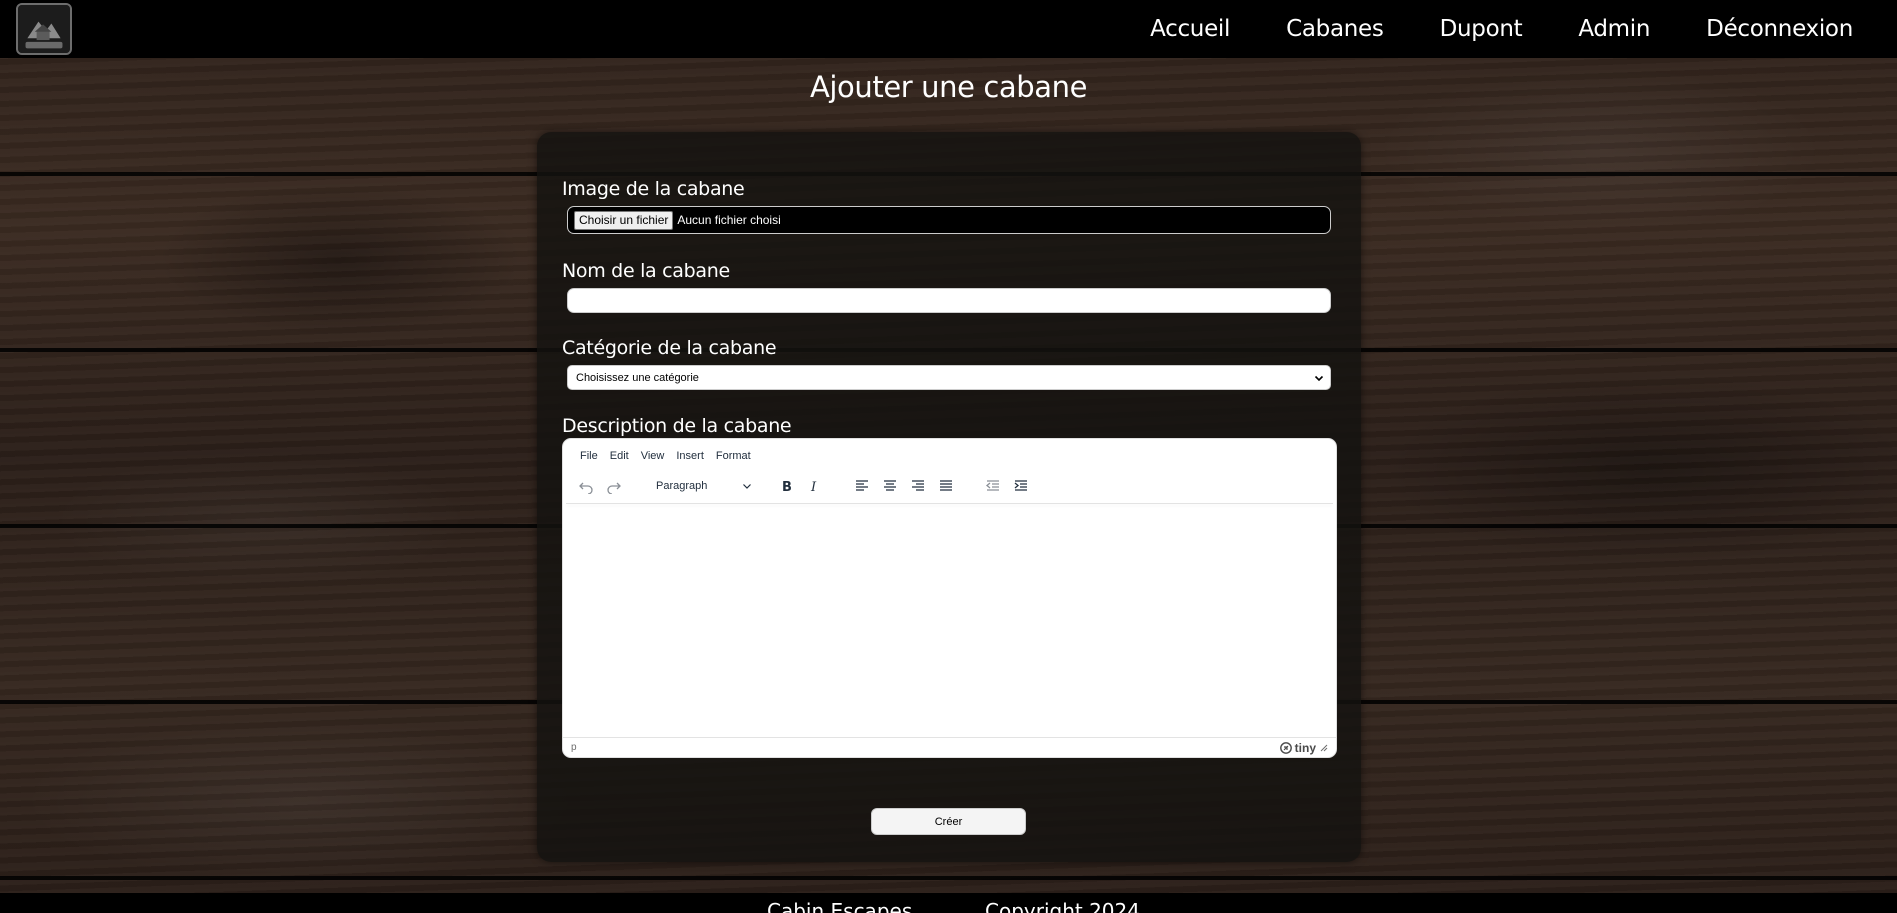  What do you see at coordinates (890, 486) in the screenshot?
I see `align-center-icon` at bounding box center [890, 486].